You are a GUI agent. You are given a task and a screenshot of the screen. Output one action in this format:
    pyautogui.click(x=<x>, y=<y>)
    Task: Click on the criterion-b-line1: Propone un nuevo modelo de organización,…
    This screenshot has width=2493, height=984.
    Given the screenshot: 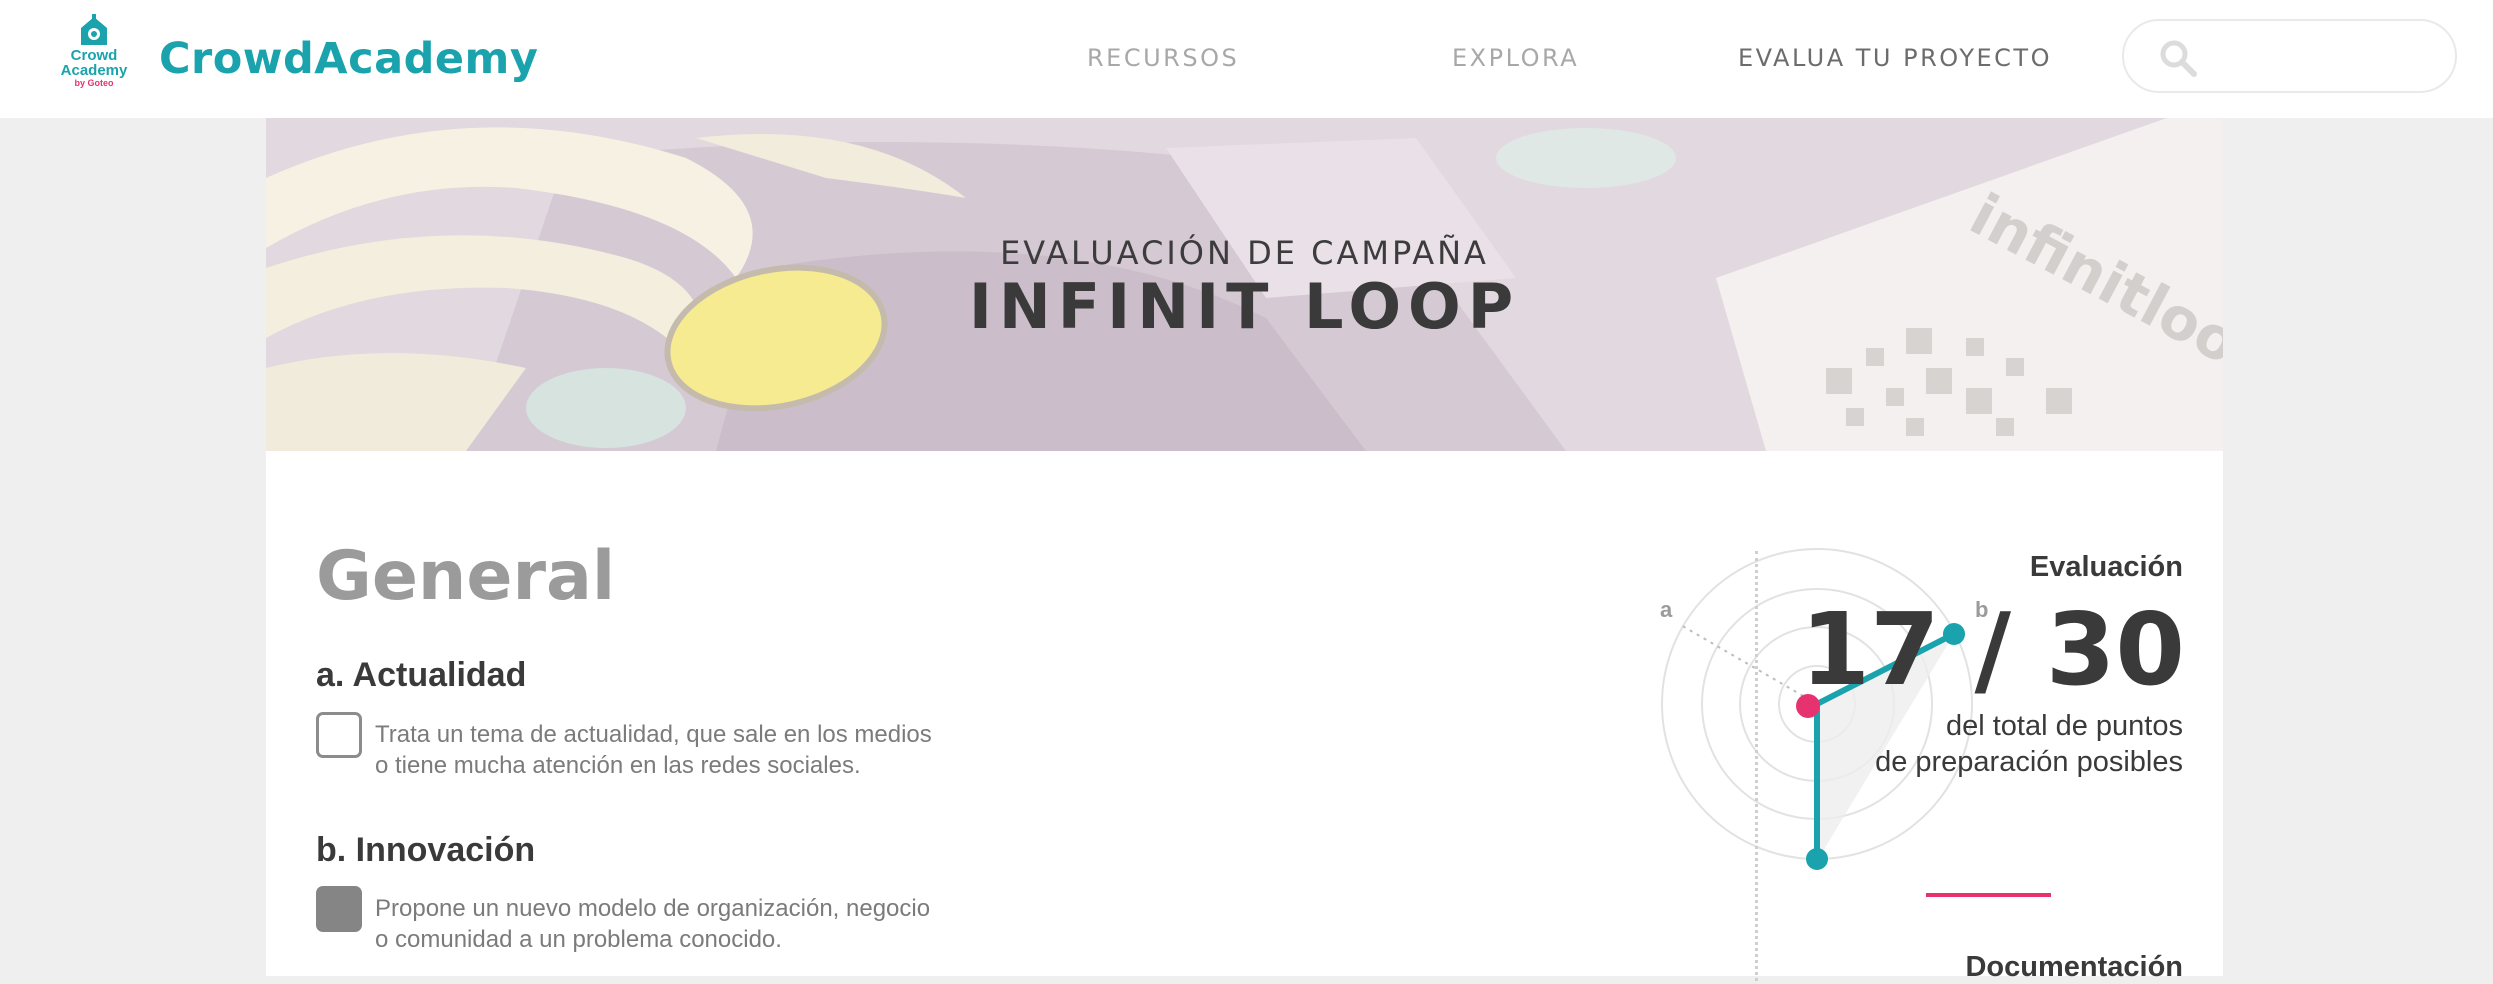 What is the action you would take?
    pyautogui.click(x=653, y=908)
    